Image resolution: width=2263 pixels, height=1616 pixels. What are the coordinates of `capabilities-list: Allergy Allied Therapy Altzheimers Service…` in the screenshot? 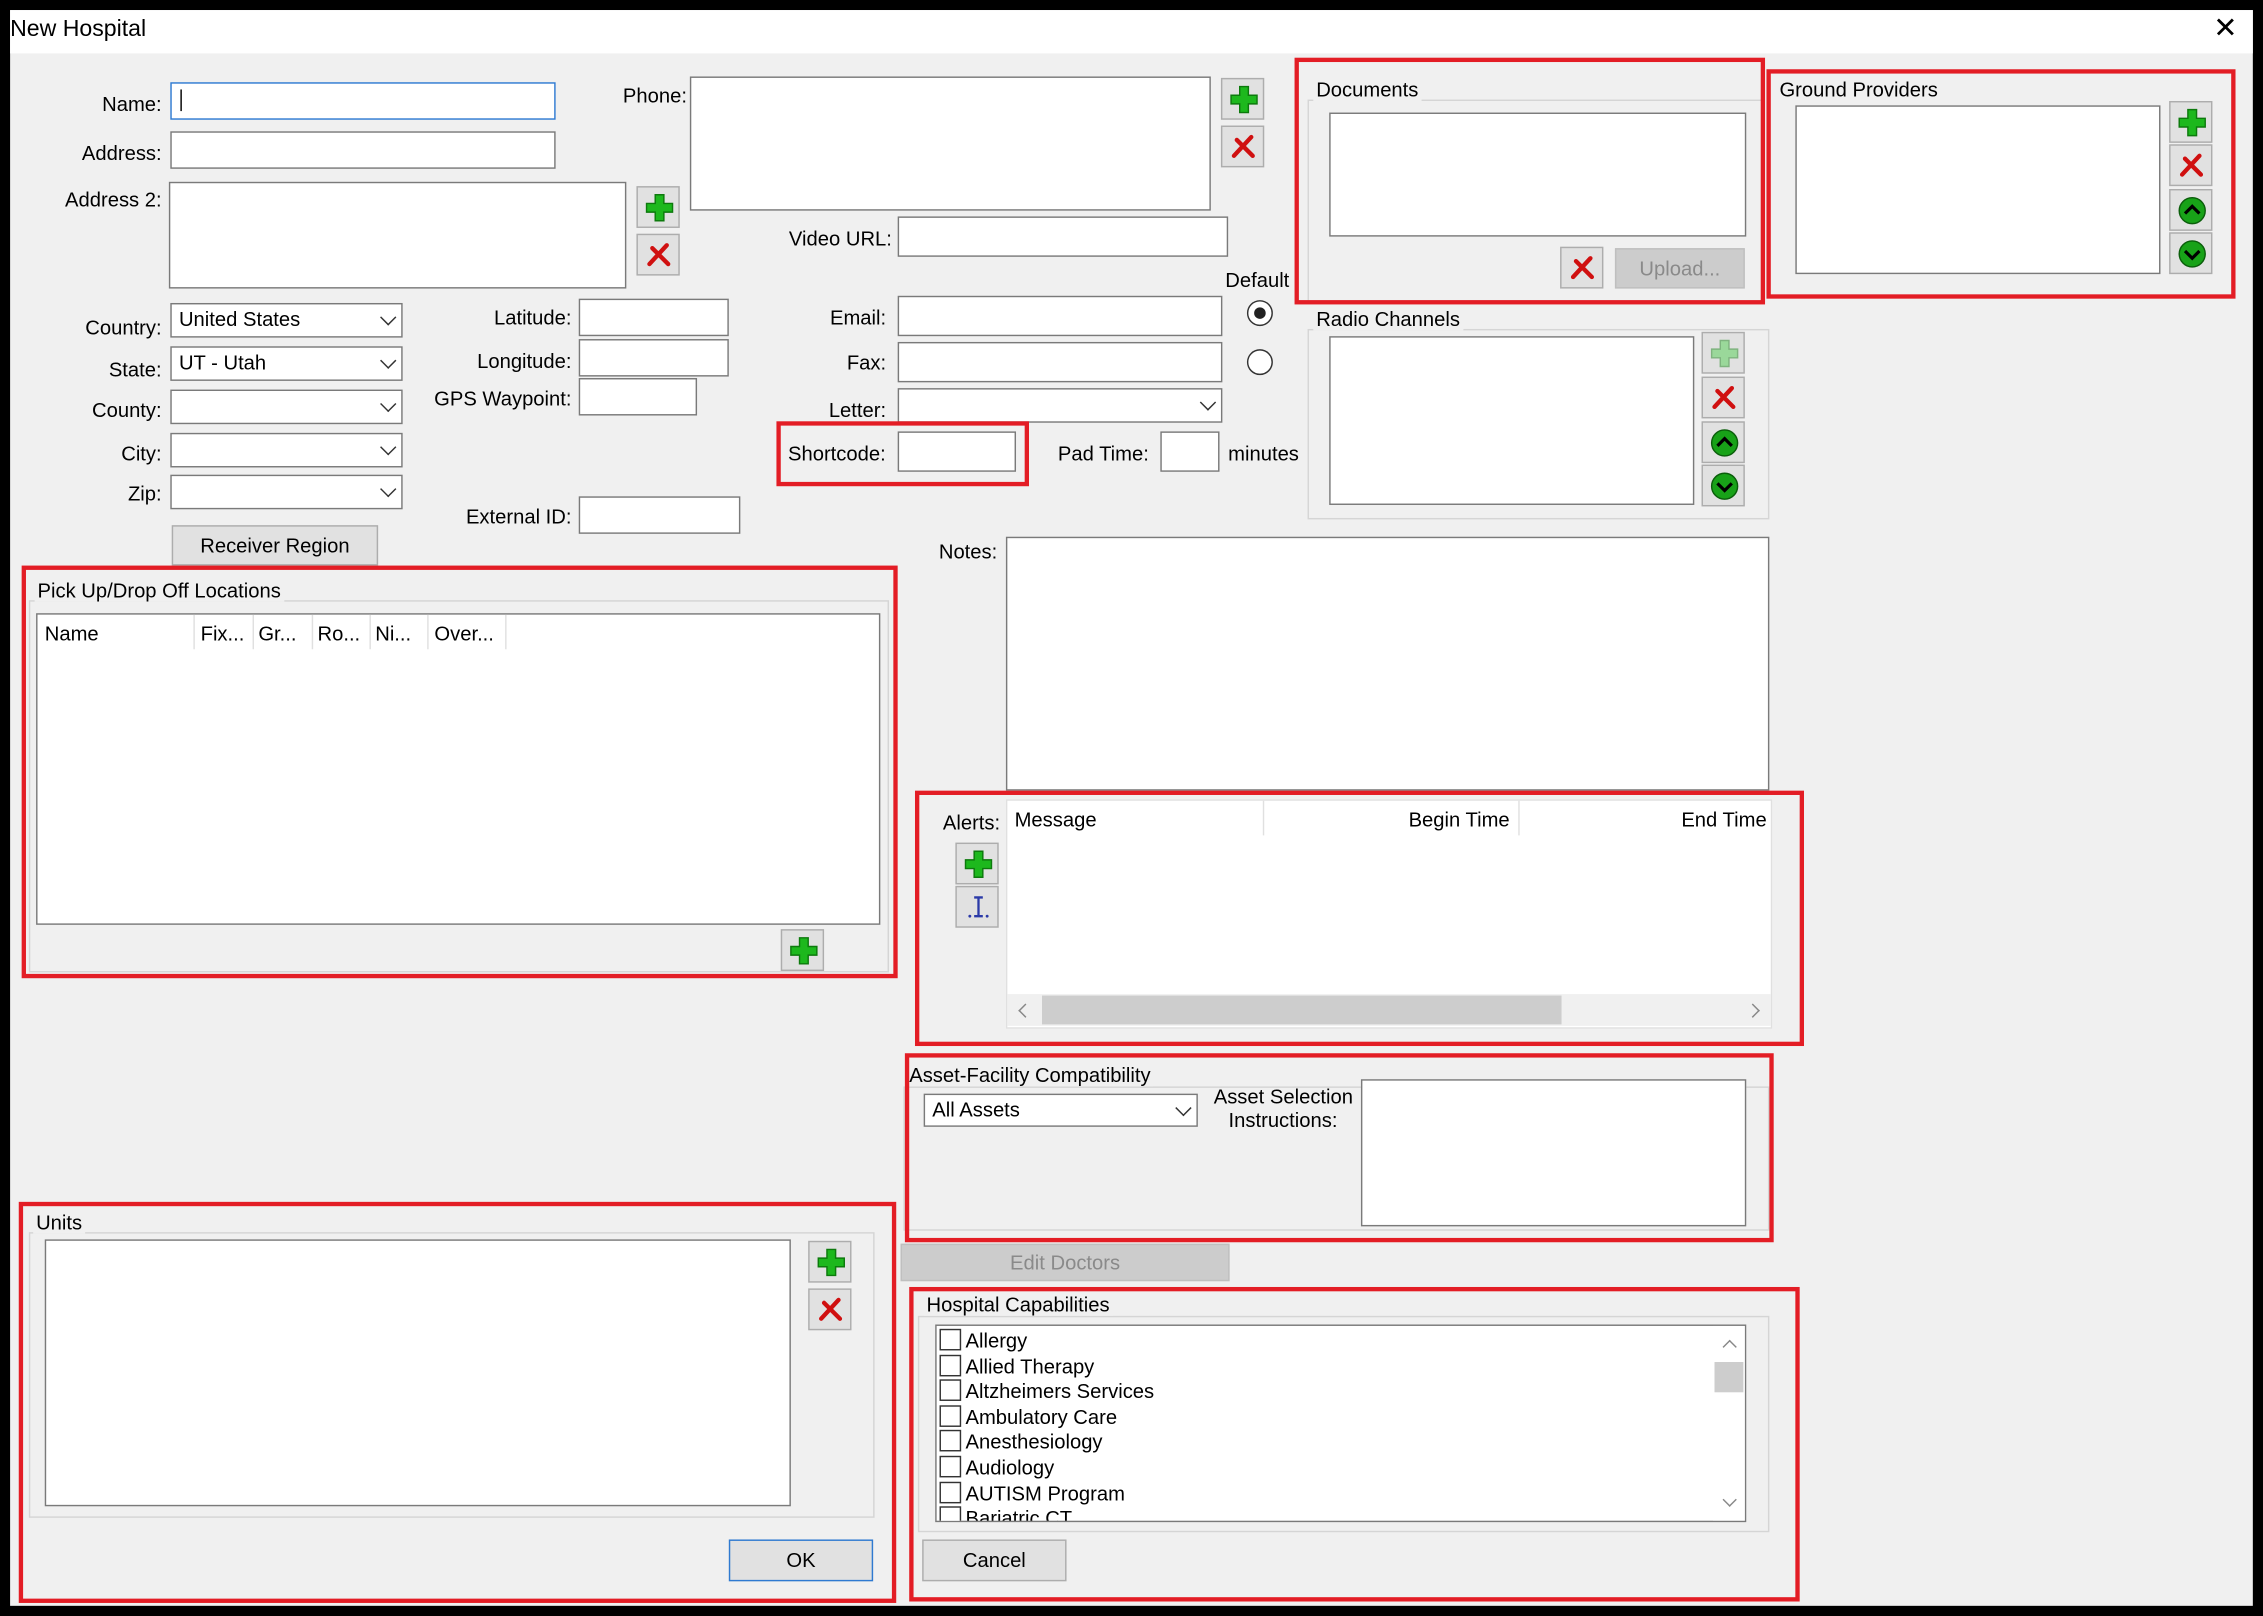 It's located at (1341, 1423).